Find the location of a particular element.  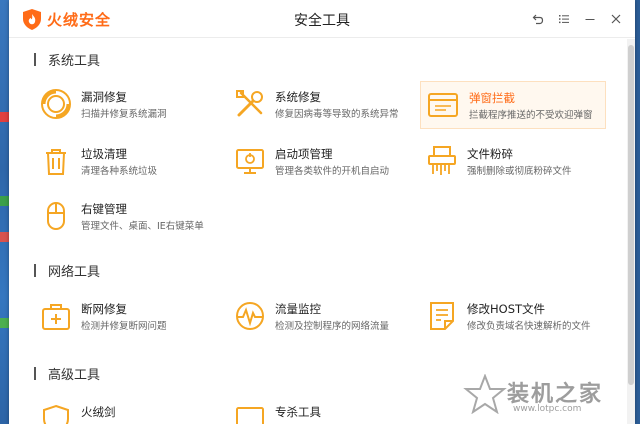

tool-huorong-sword: 火绒剑 is located at coordinates (132, 411).